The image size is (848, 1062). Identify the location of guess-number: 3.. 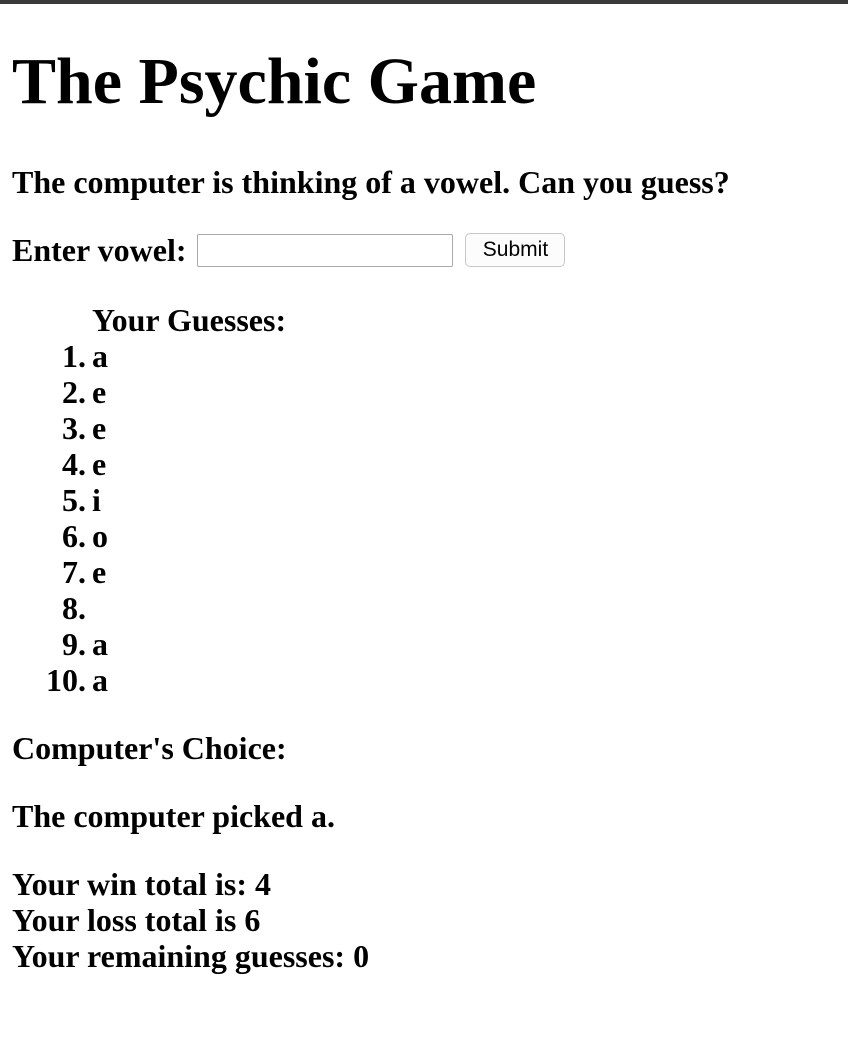
(74, 428).